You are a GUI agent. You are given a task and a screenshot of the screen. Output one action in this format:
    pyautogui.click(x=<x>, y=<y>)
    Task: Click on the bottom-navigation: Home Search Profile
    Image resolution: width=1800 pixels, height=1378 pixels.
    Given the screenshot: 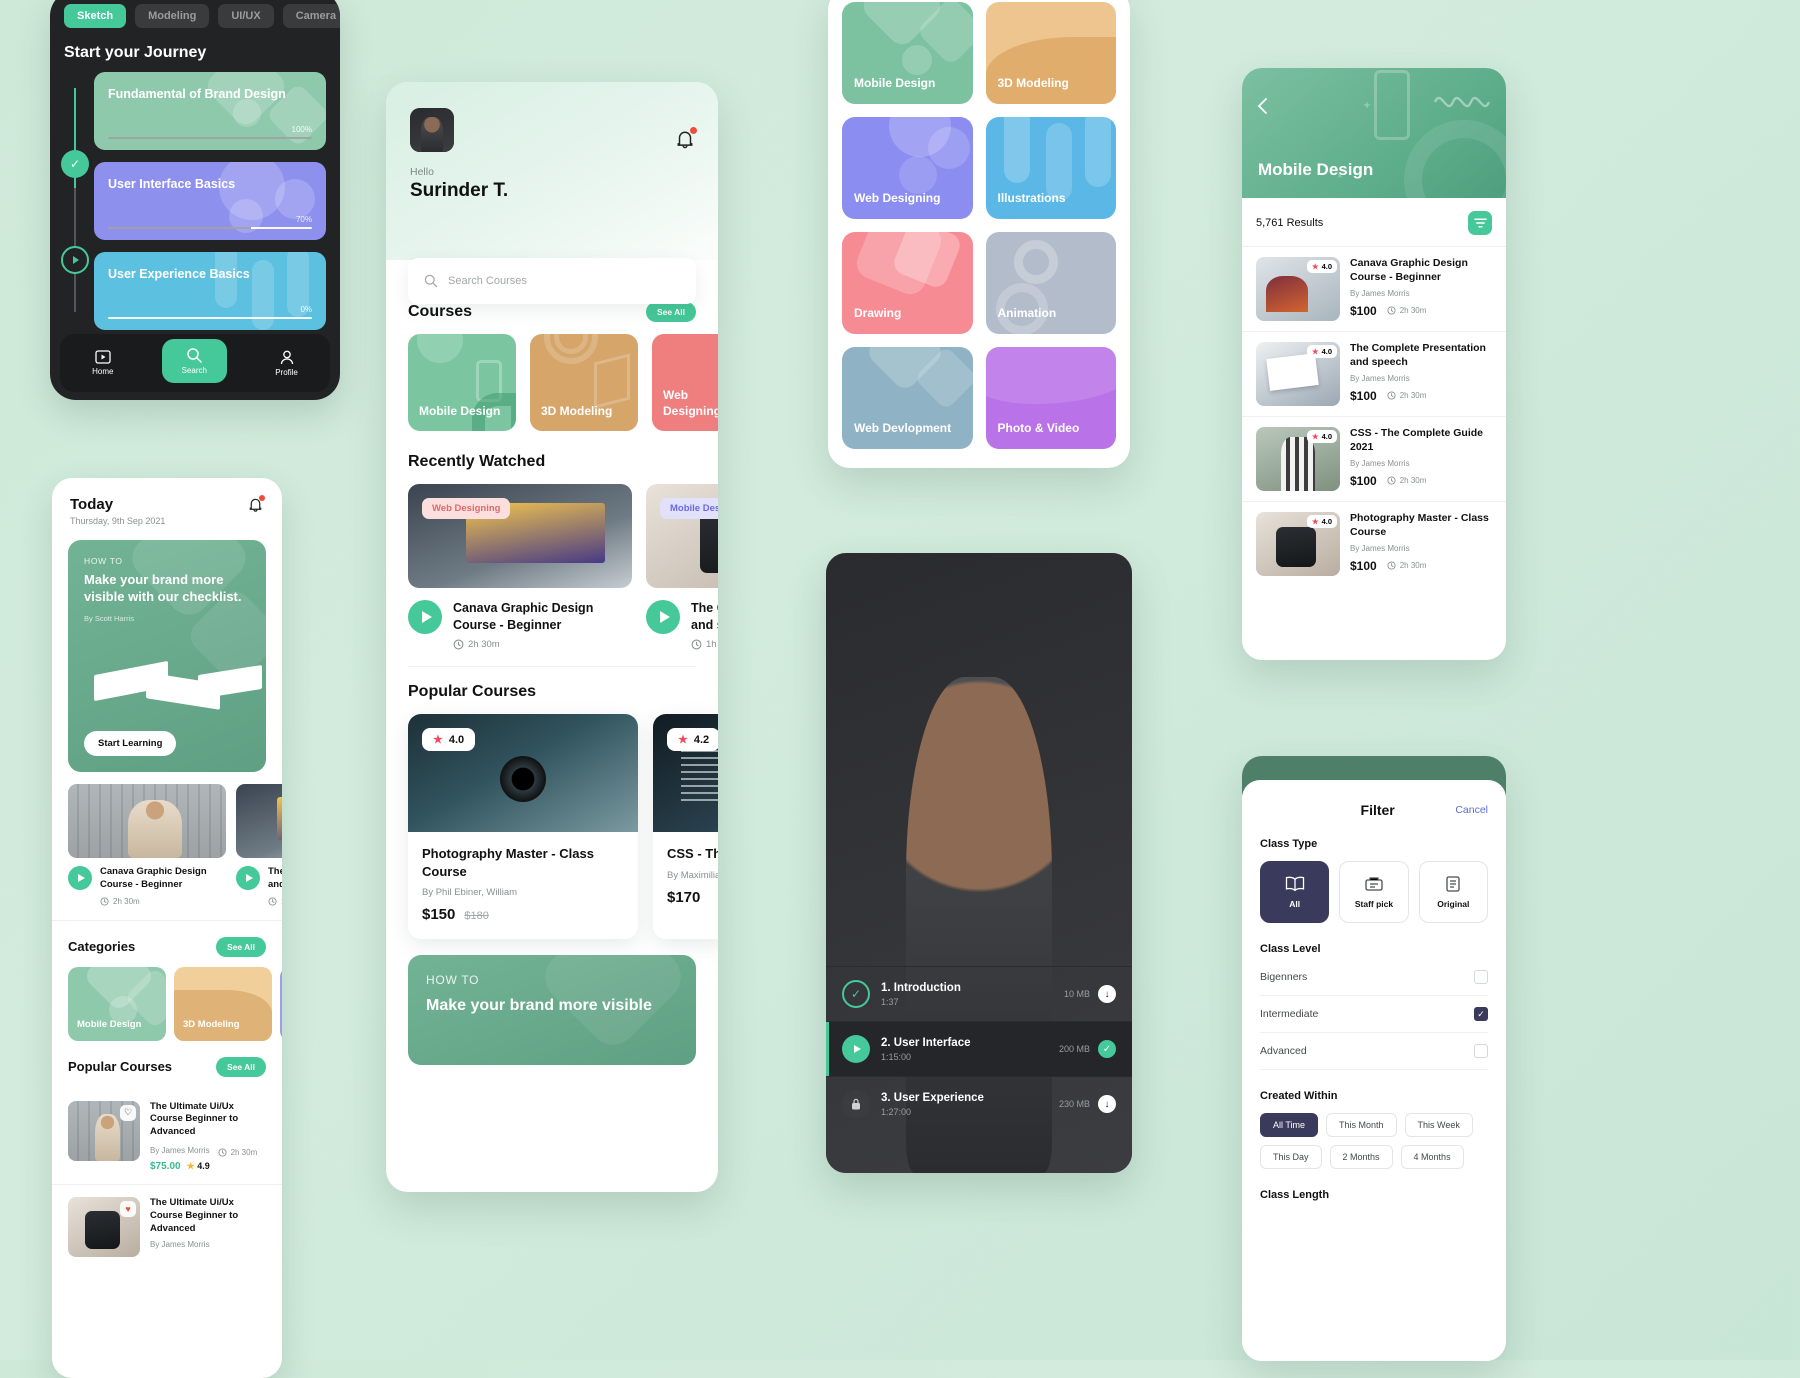 What is the action you would take?
    pyautogui.click(x=195, y=363)
    